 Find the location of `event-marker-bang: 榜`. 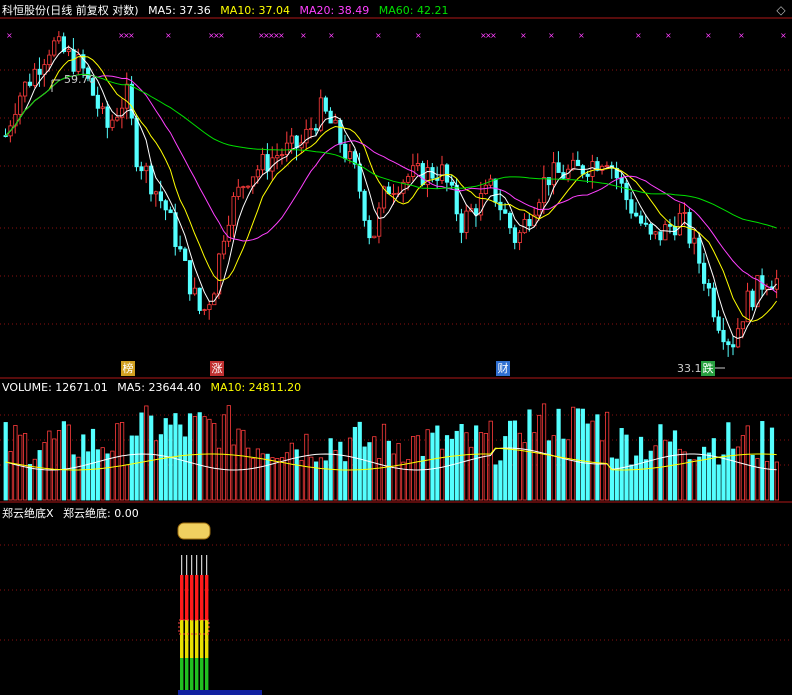

event-marker-bang: 榜 is located at coordinates (128, 368).